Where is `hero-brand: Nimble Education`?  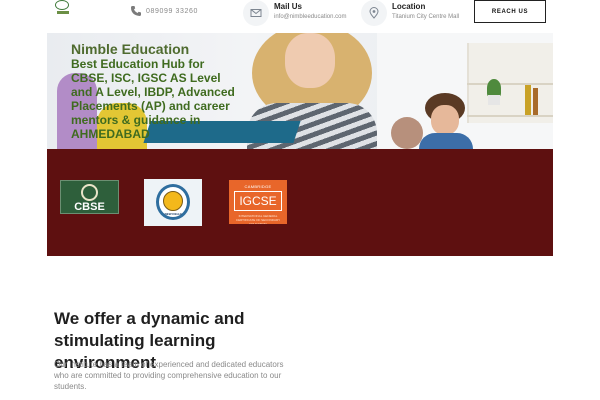
hero-brand: Nimble Education is located at coordinates (130, 49).